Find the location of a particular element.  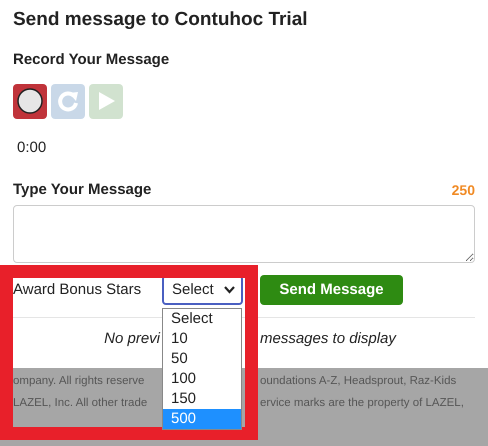

footer-text: LAZEL, Inc. All other trade is located at coordinates (80, 403).